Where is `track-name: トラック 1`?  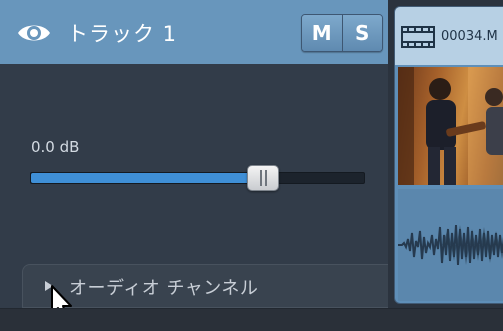 track-name: トラック 1 is located at coordinates (122, 33).